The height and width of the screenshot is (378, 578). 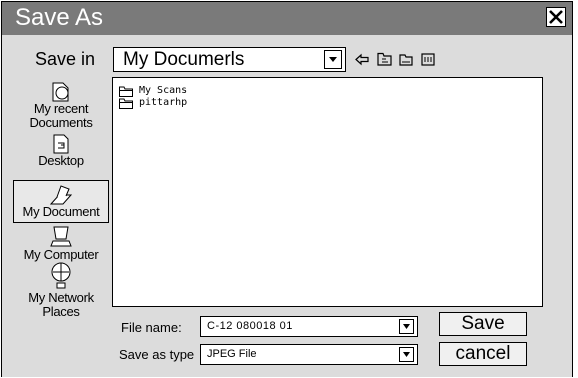 I want to click on place-my-computer: My Computer, so click(x=61, y=243).